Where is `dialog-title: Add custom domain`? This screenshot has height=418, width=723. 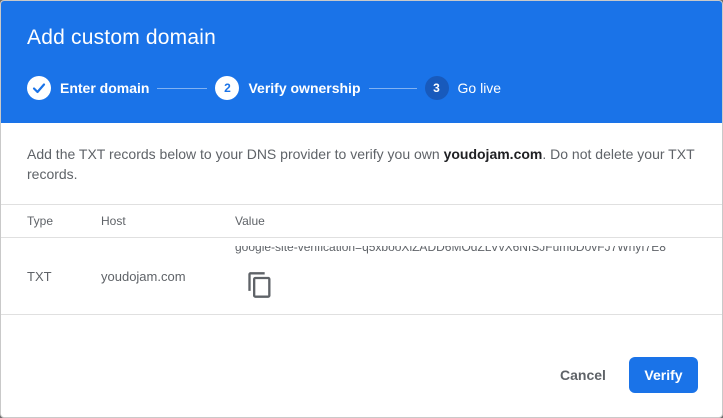
dialog-title: Add custom domain is located at coordinates (121, 37).